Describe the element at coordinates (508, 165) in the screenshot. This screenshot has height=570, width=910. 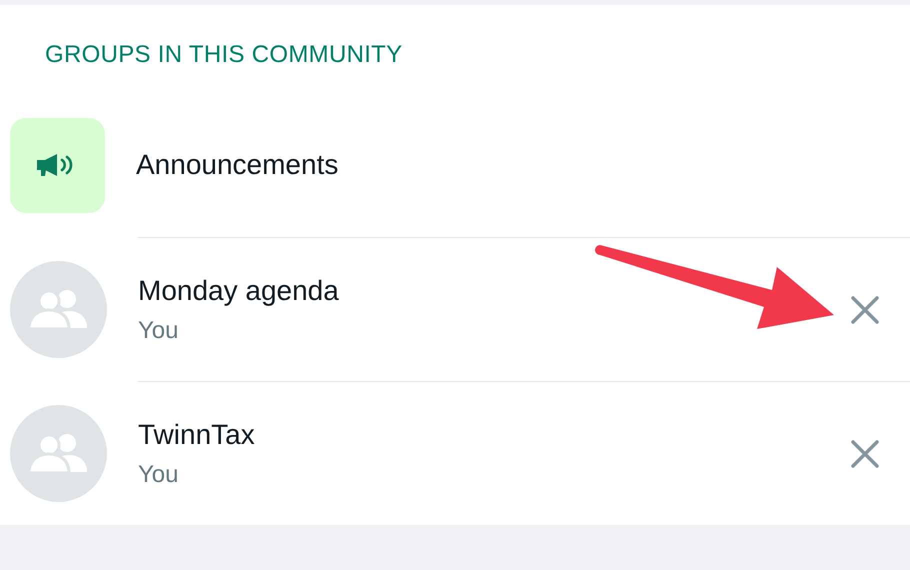
I see `group-name: Announcements` at that location.